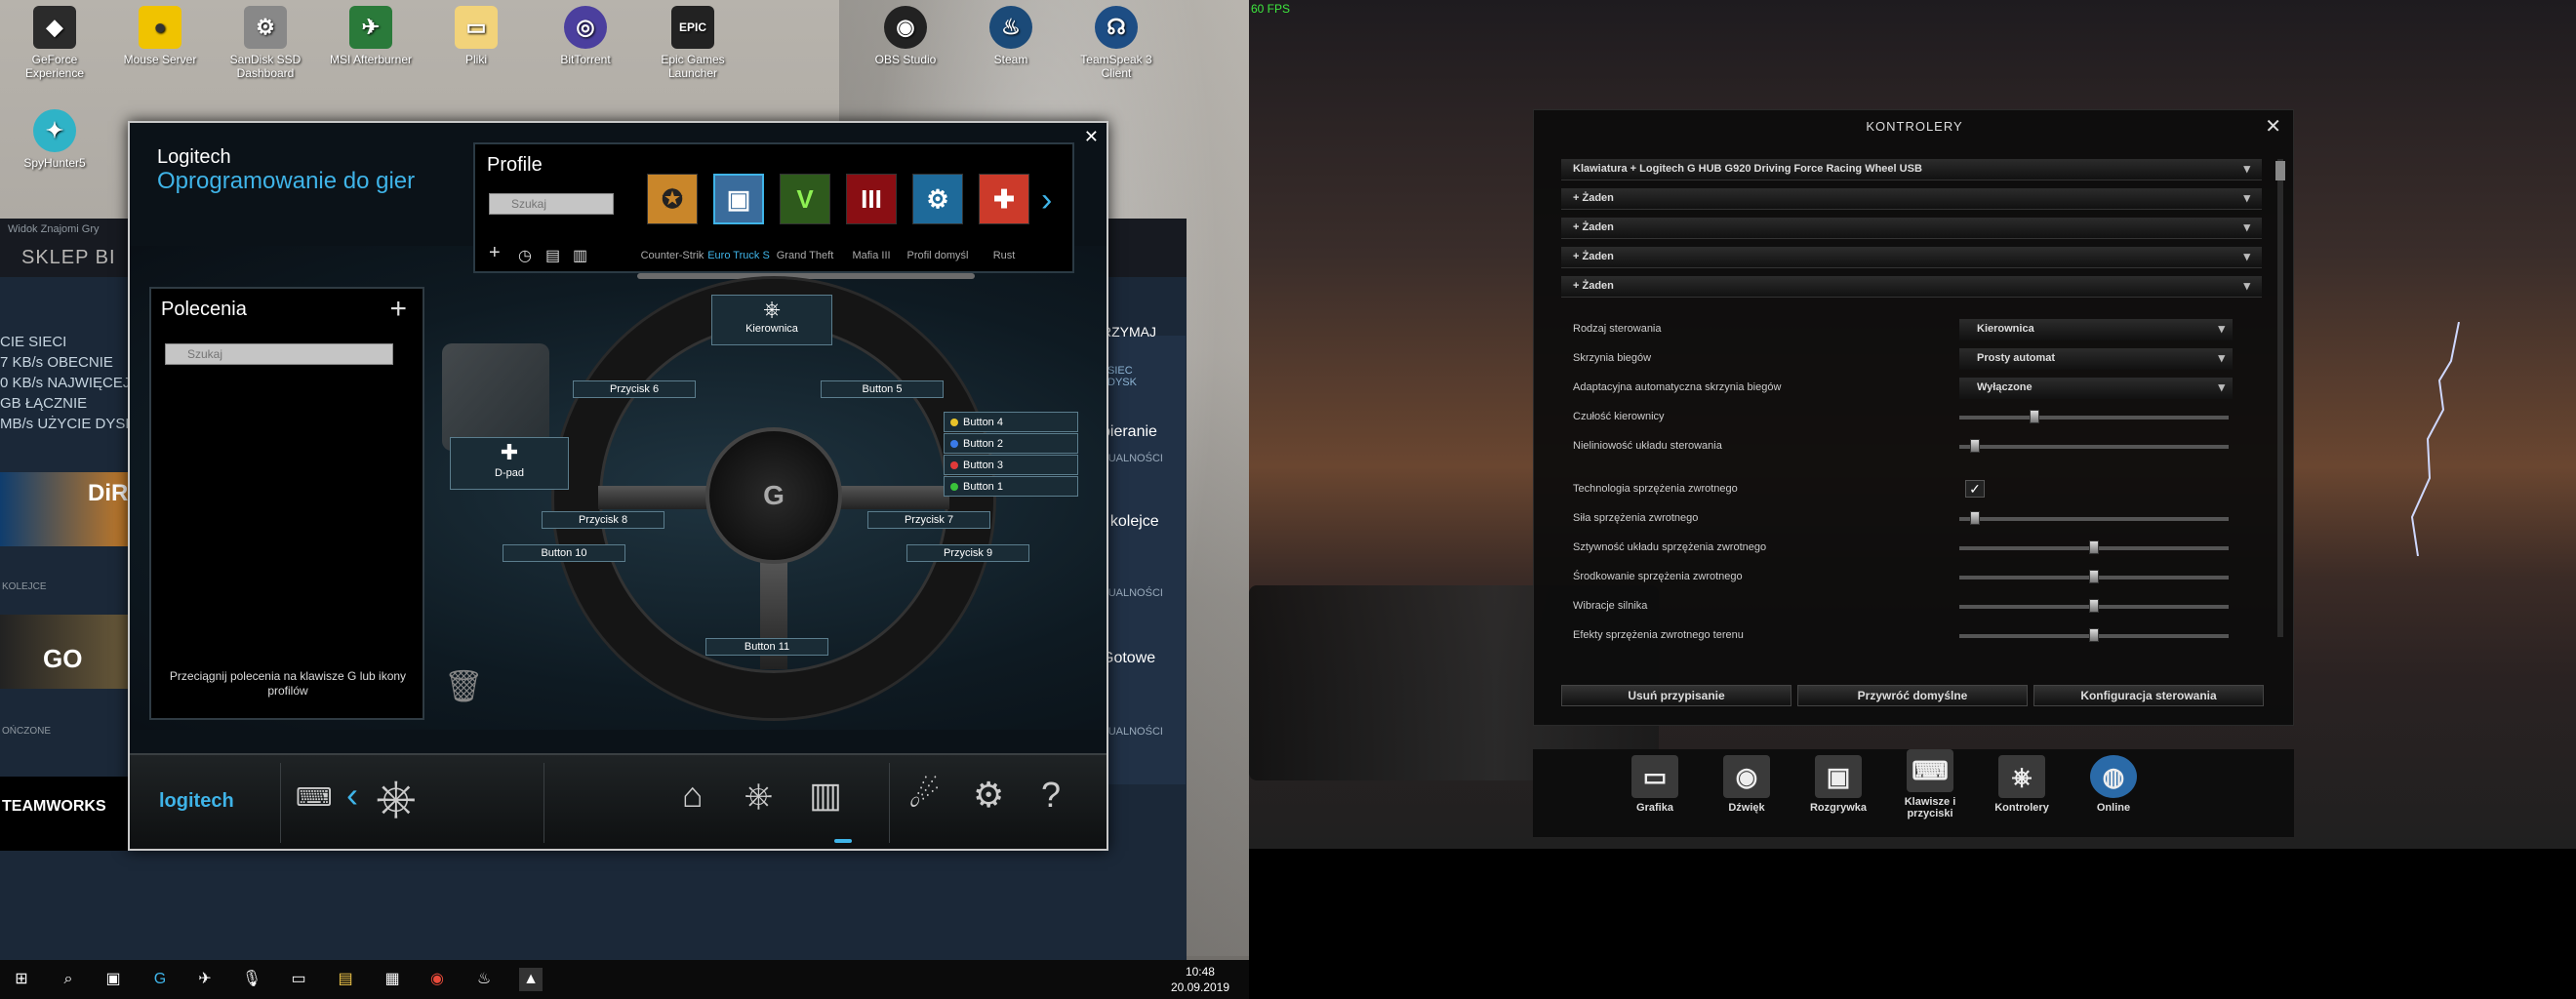 The height and width of the screenshot is (999, 2576). Describe the element at coordinates (2094, 446) in the screenshot. I see `steering-nonlinearity-slider` at that location.